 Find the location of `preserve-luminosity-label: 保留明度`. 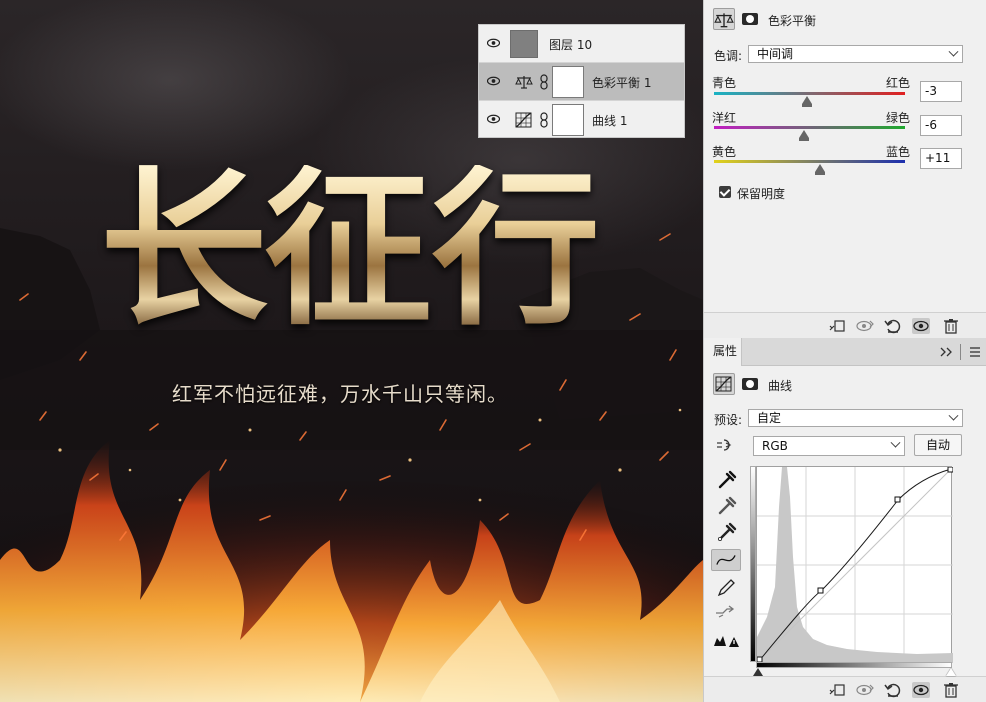

preserve-luminosity-label: 保留明度 is located at coordinates (761, 194).